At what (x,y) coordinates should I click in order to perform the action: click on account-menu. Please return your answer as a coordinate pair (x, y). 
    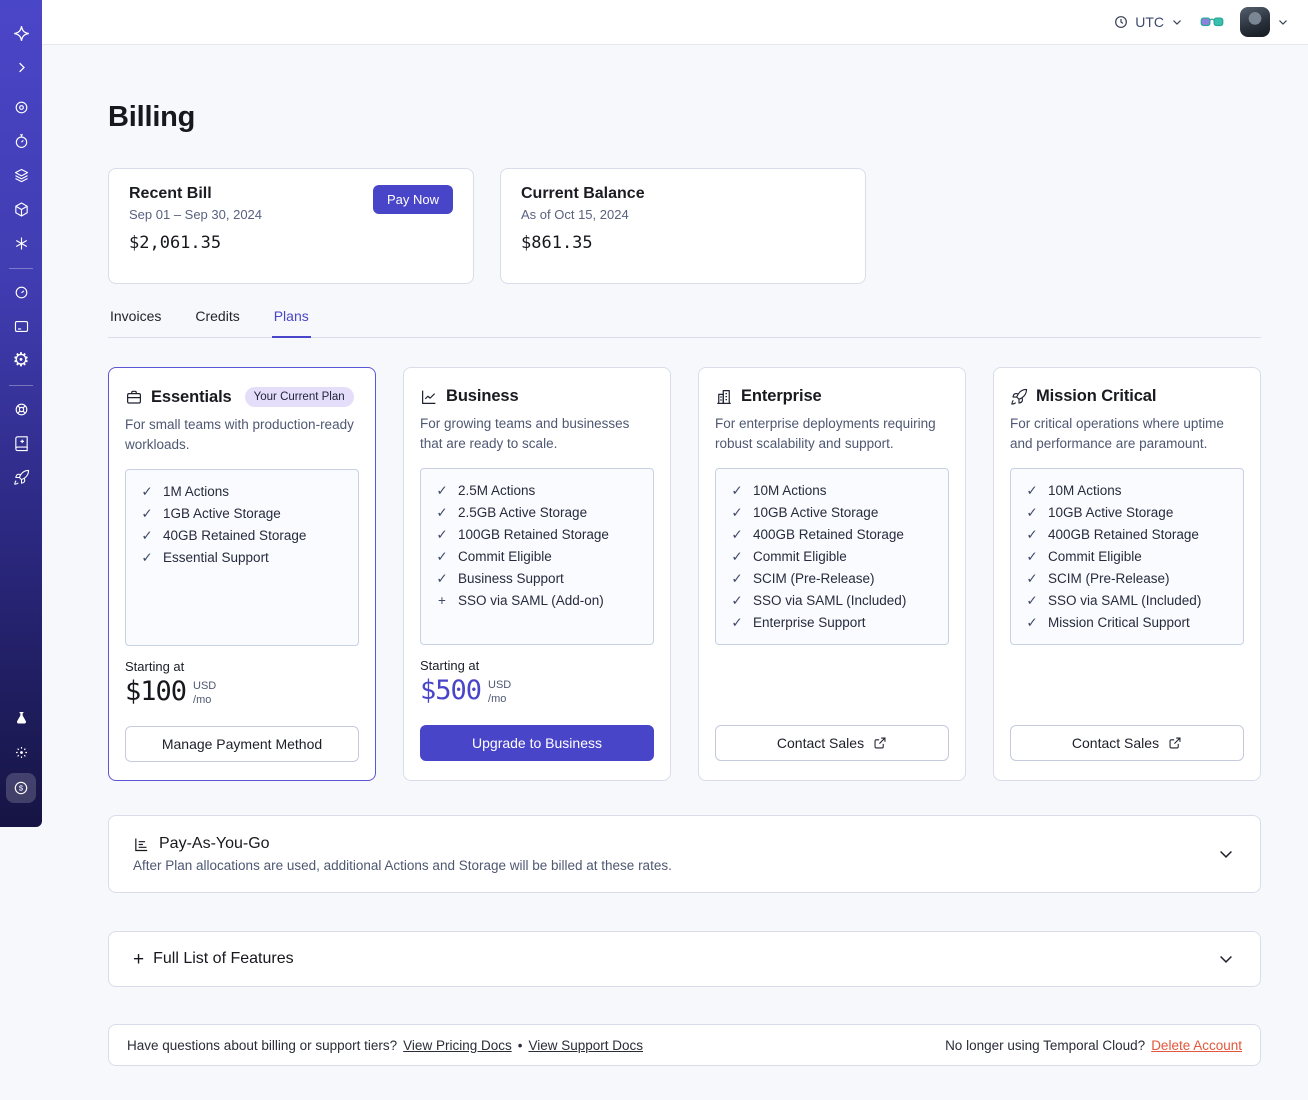
    Looking at the image, I should click on (1265, 22).